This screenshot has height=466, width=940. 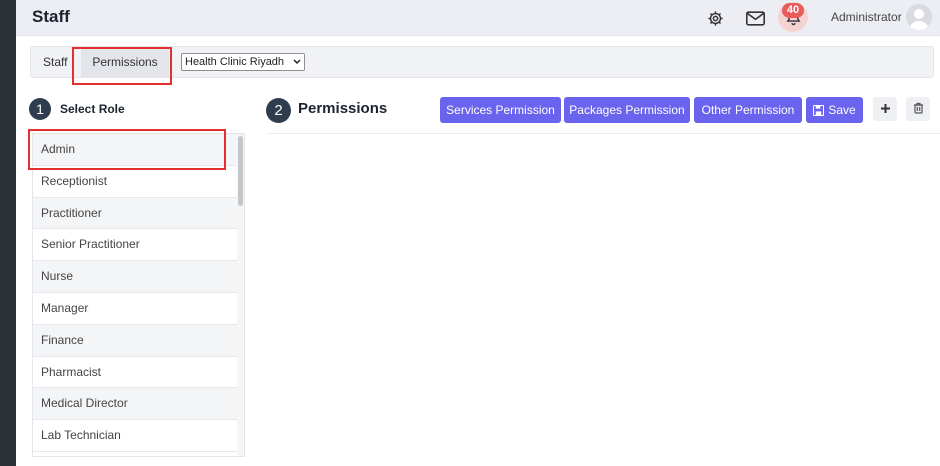 I want to click on role-item-admin: Admin, so click(x=135, y=150).